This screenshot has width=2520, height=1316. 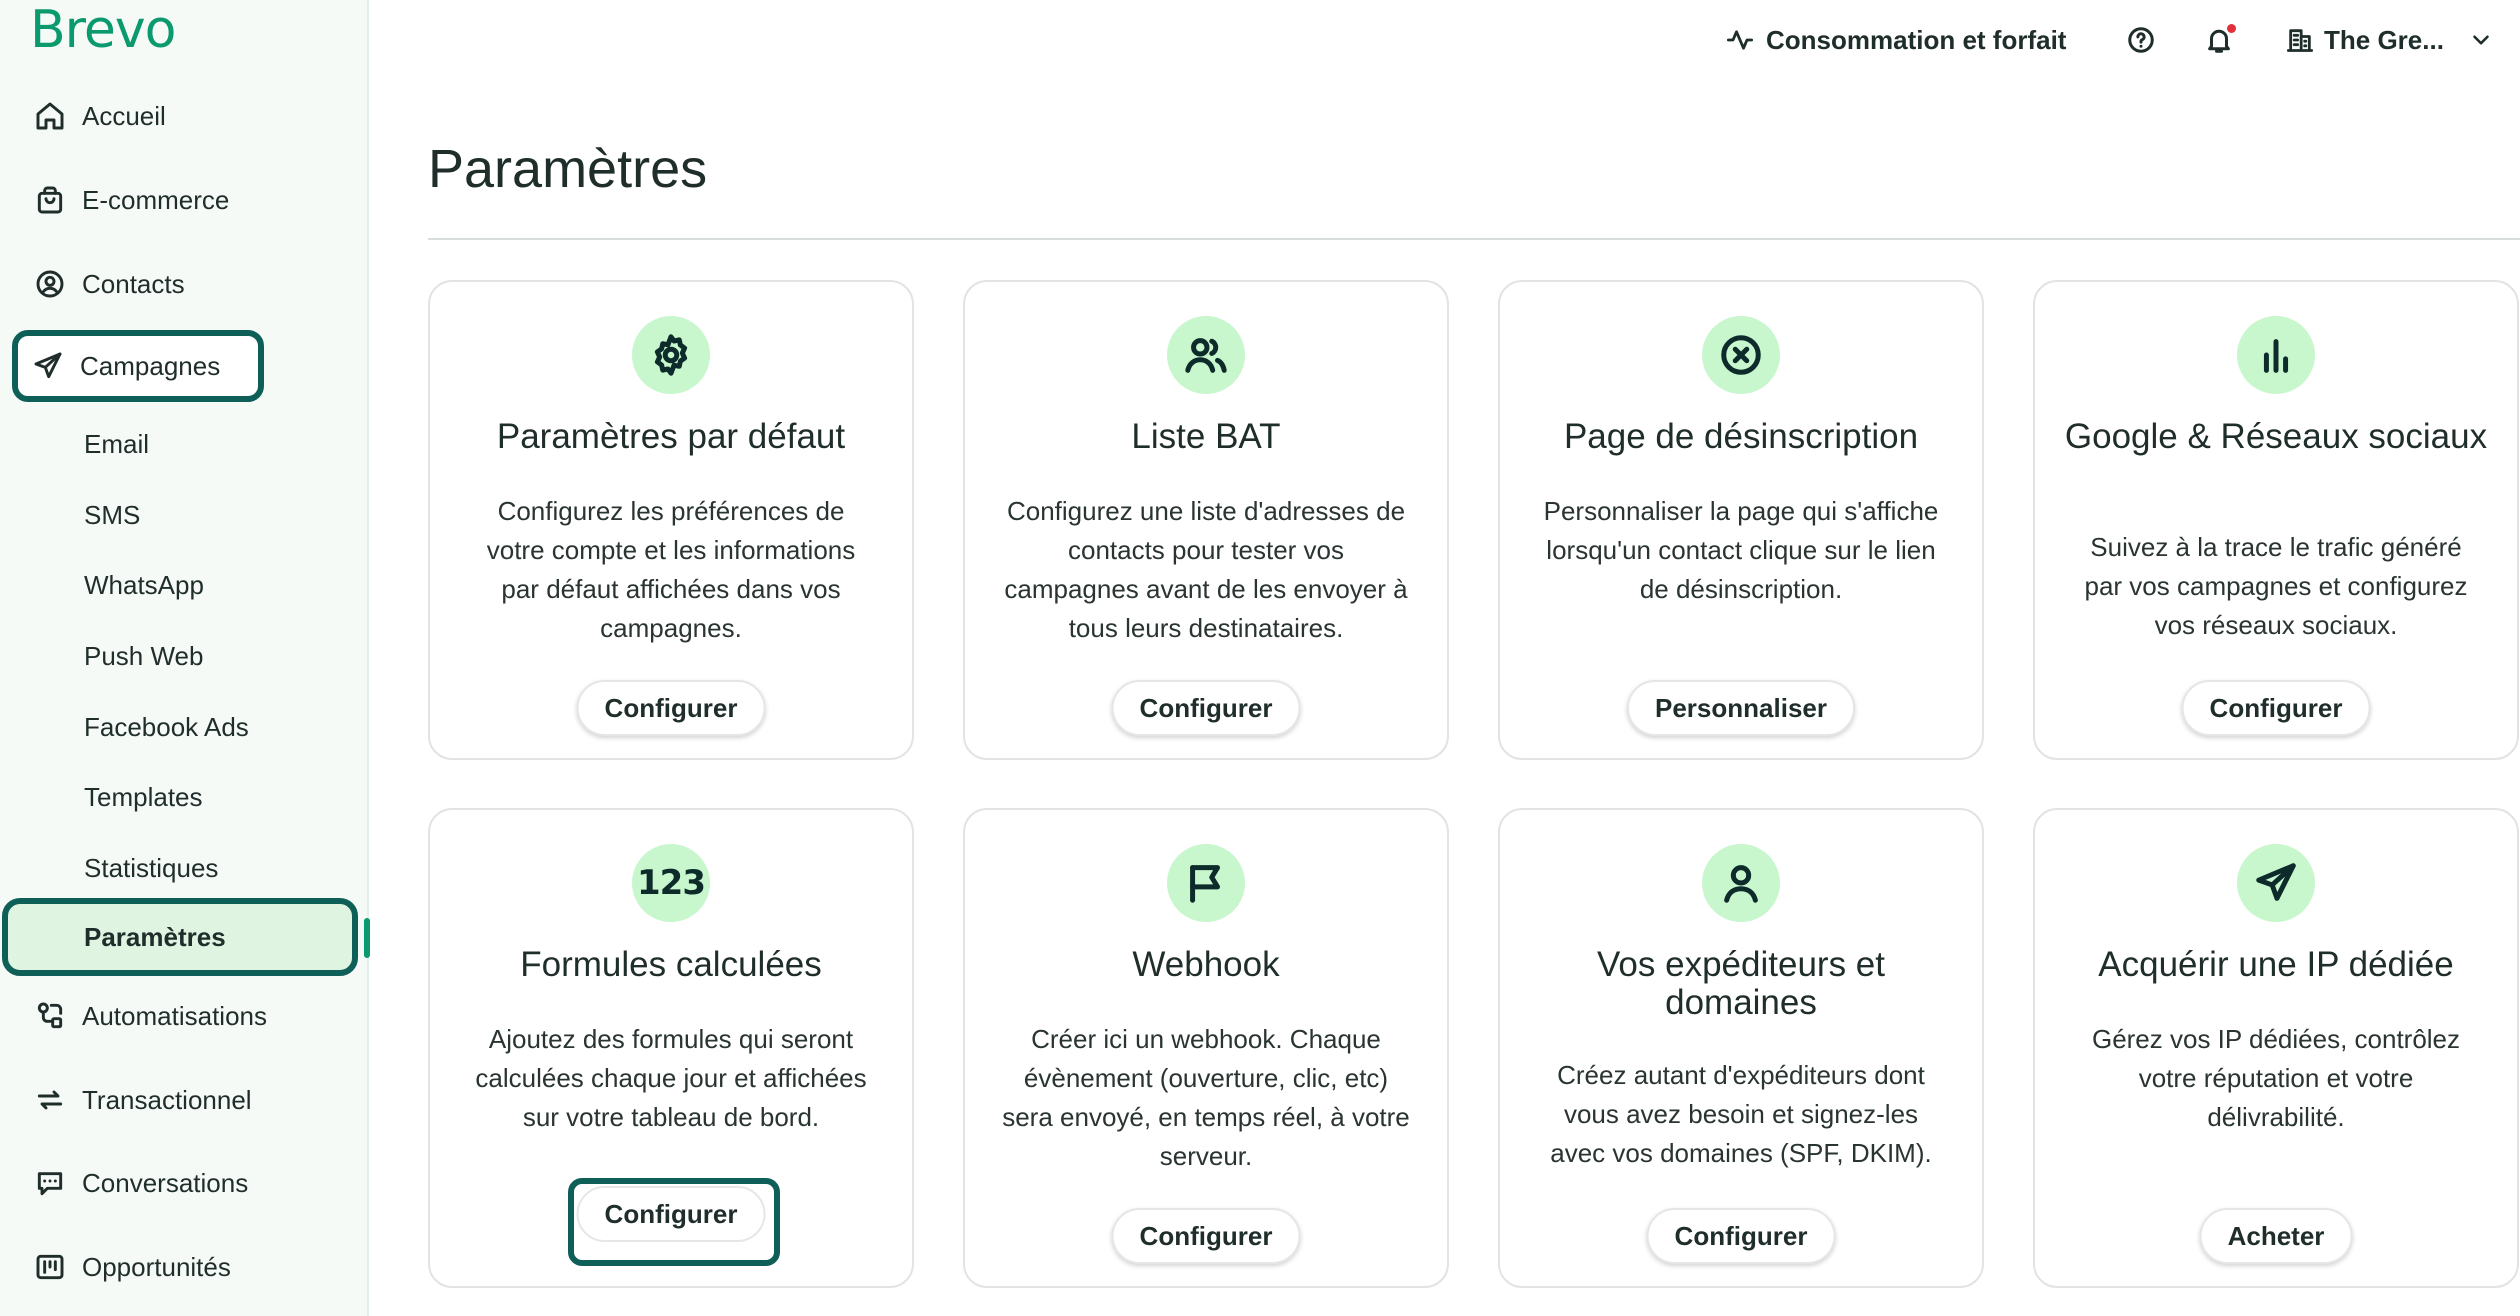 I want to click on contact-icon, so click(x=50, y=284).